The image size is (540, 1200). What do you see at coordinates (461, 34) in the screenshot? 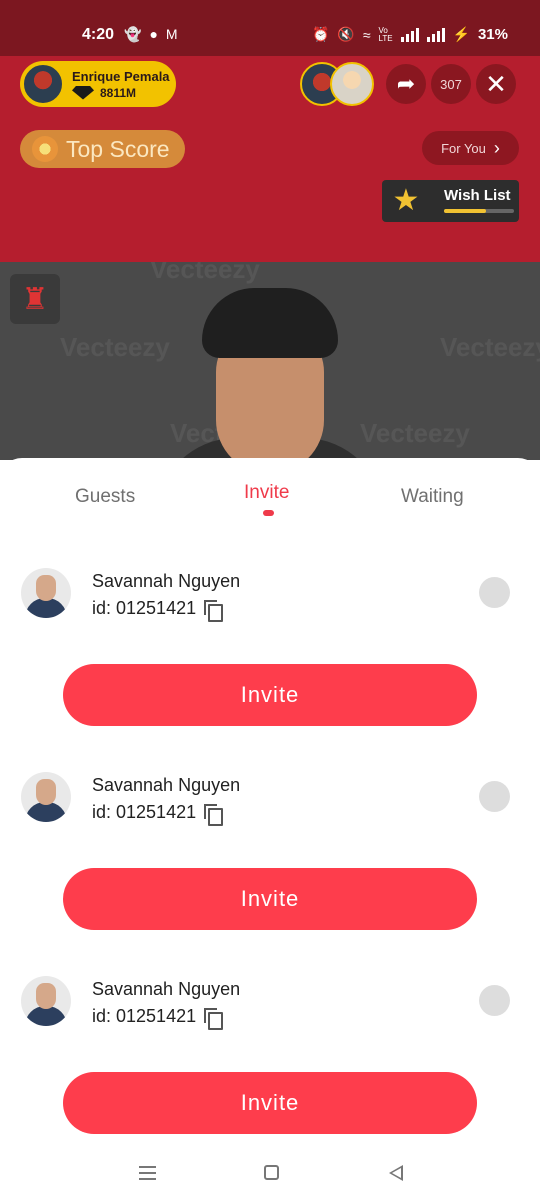
I see `charging-icon: ⚡` at bounding box center [461, 34].